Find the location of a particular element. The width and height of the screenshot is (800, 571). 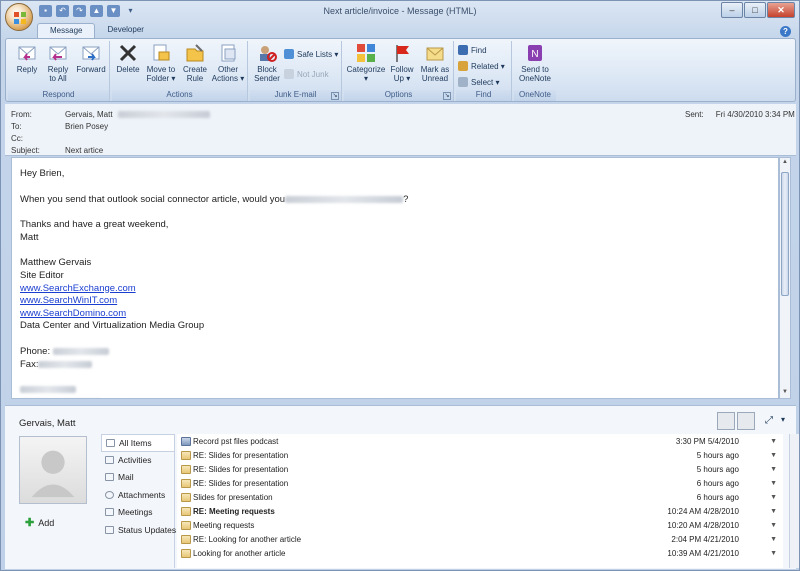

not-junk-button: Not Junk is located at coordinates (306, 74).